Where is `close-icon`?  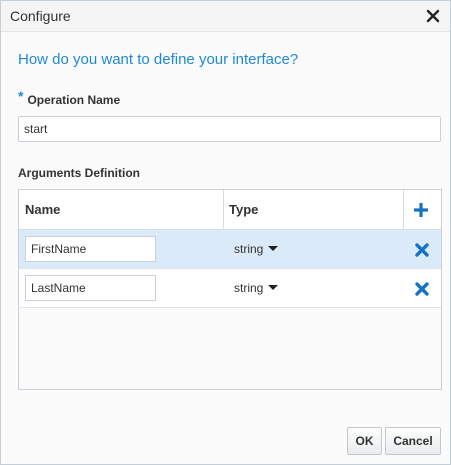
close-icon is located at coordinates (433, 16).